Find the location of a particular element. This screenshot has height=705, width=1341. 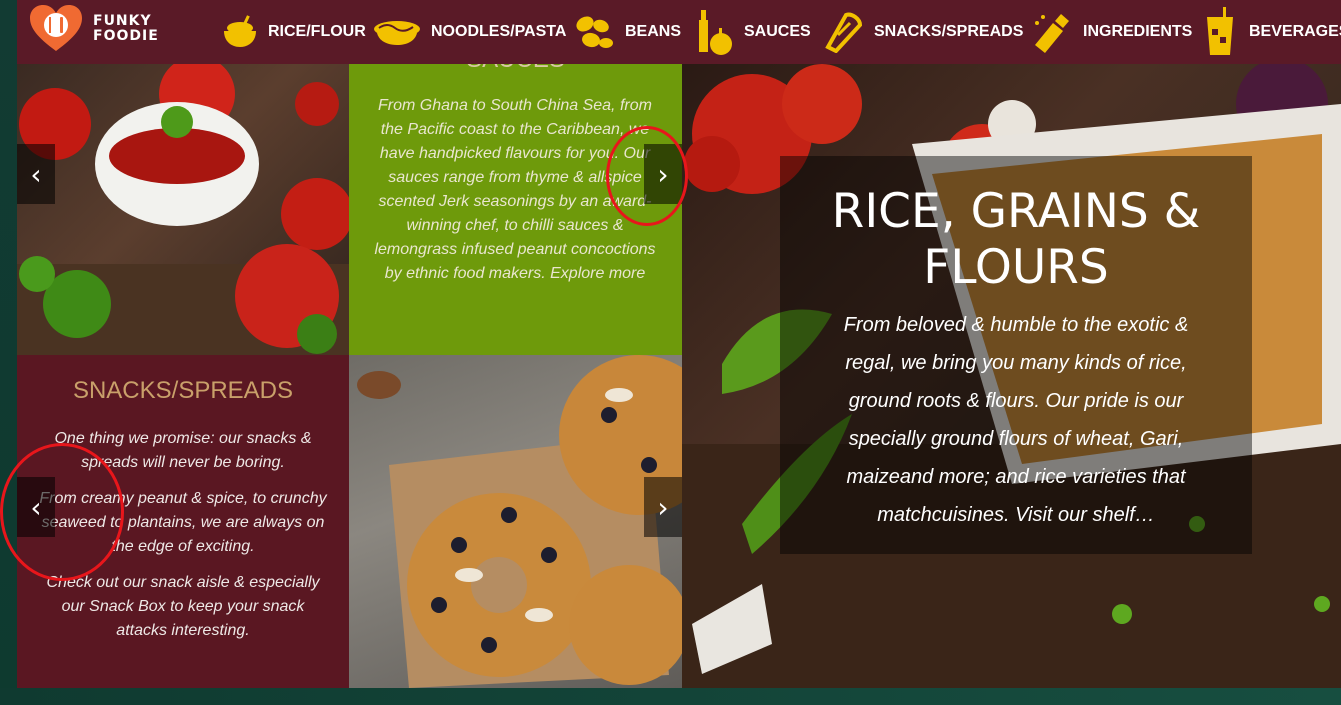

nav-item-beverages: BEVERAGES is located at coordinates (1272, 32).